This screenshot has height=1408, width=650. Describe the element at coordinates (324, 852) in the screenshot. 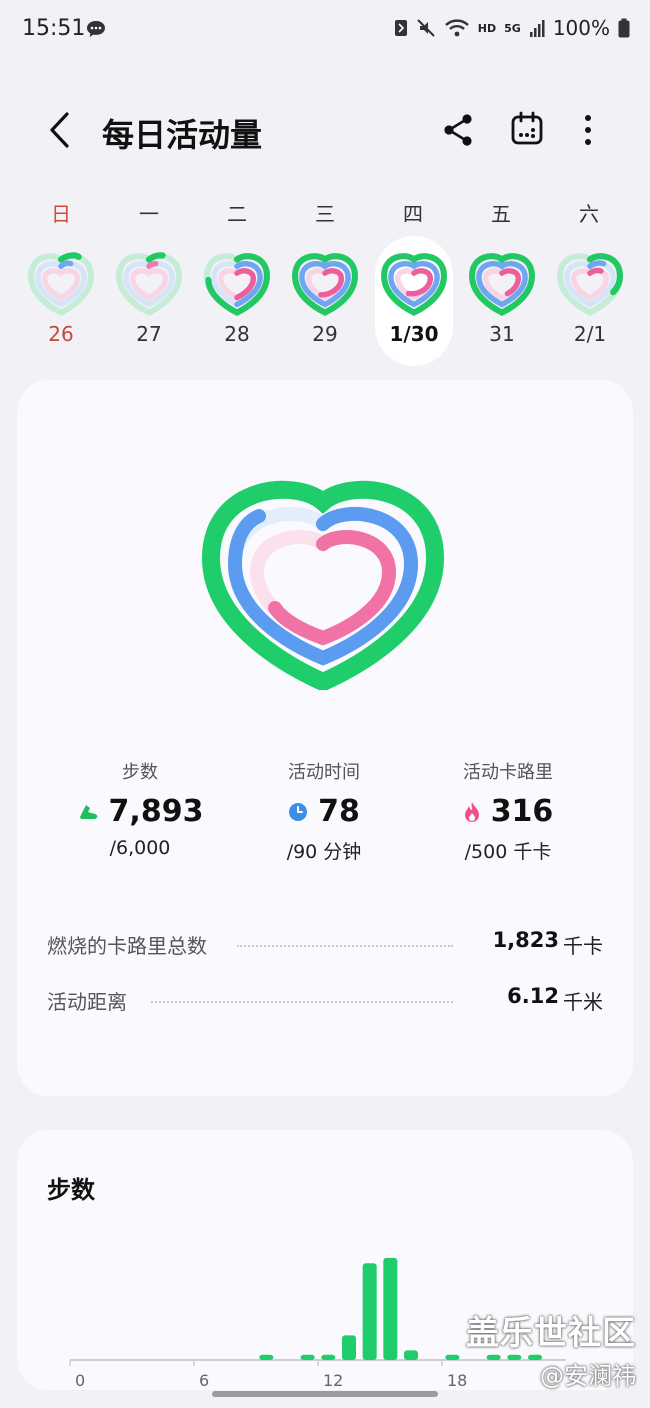

I see `active-time-goal: /90 分钟` at that location.